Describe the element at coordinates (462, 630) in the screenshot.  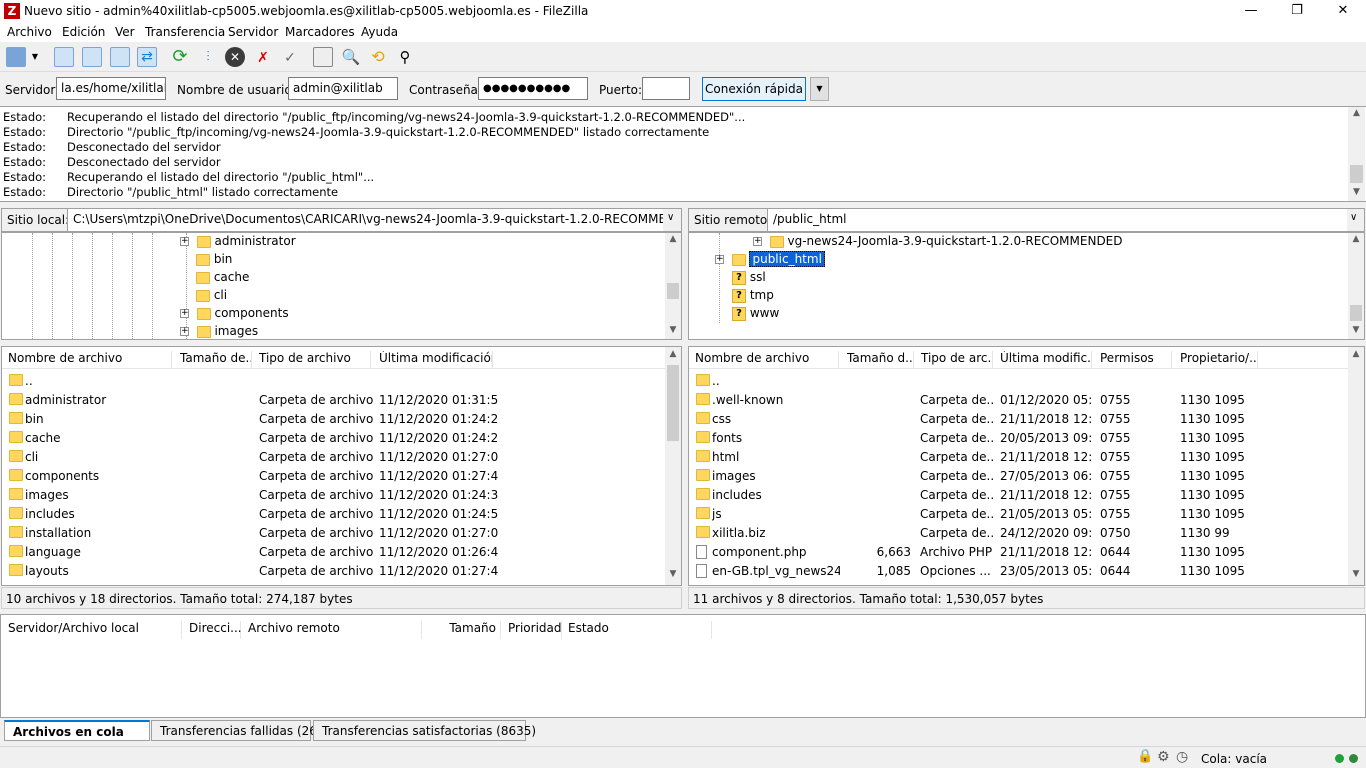
I see `col-size: Tamaño` at that location.